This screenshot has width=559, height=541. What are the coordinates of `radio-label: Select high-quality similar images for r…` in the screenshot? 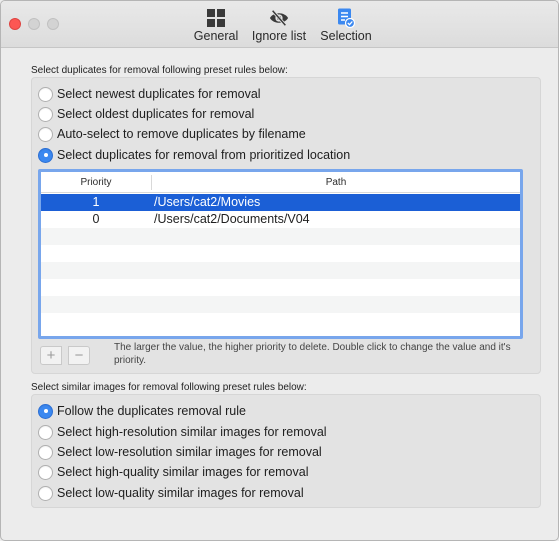 It's located at (183, 472).